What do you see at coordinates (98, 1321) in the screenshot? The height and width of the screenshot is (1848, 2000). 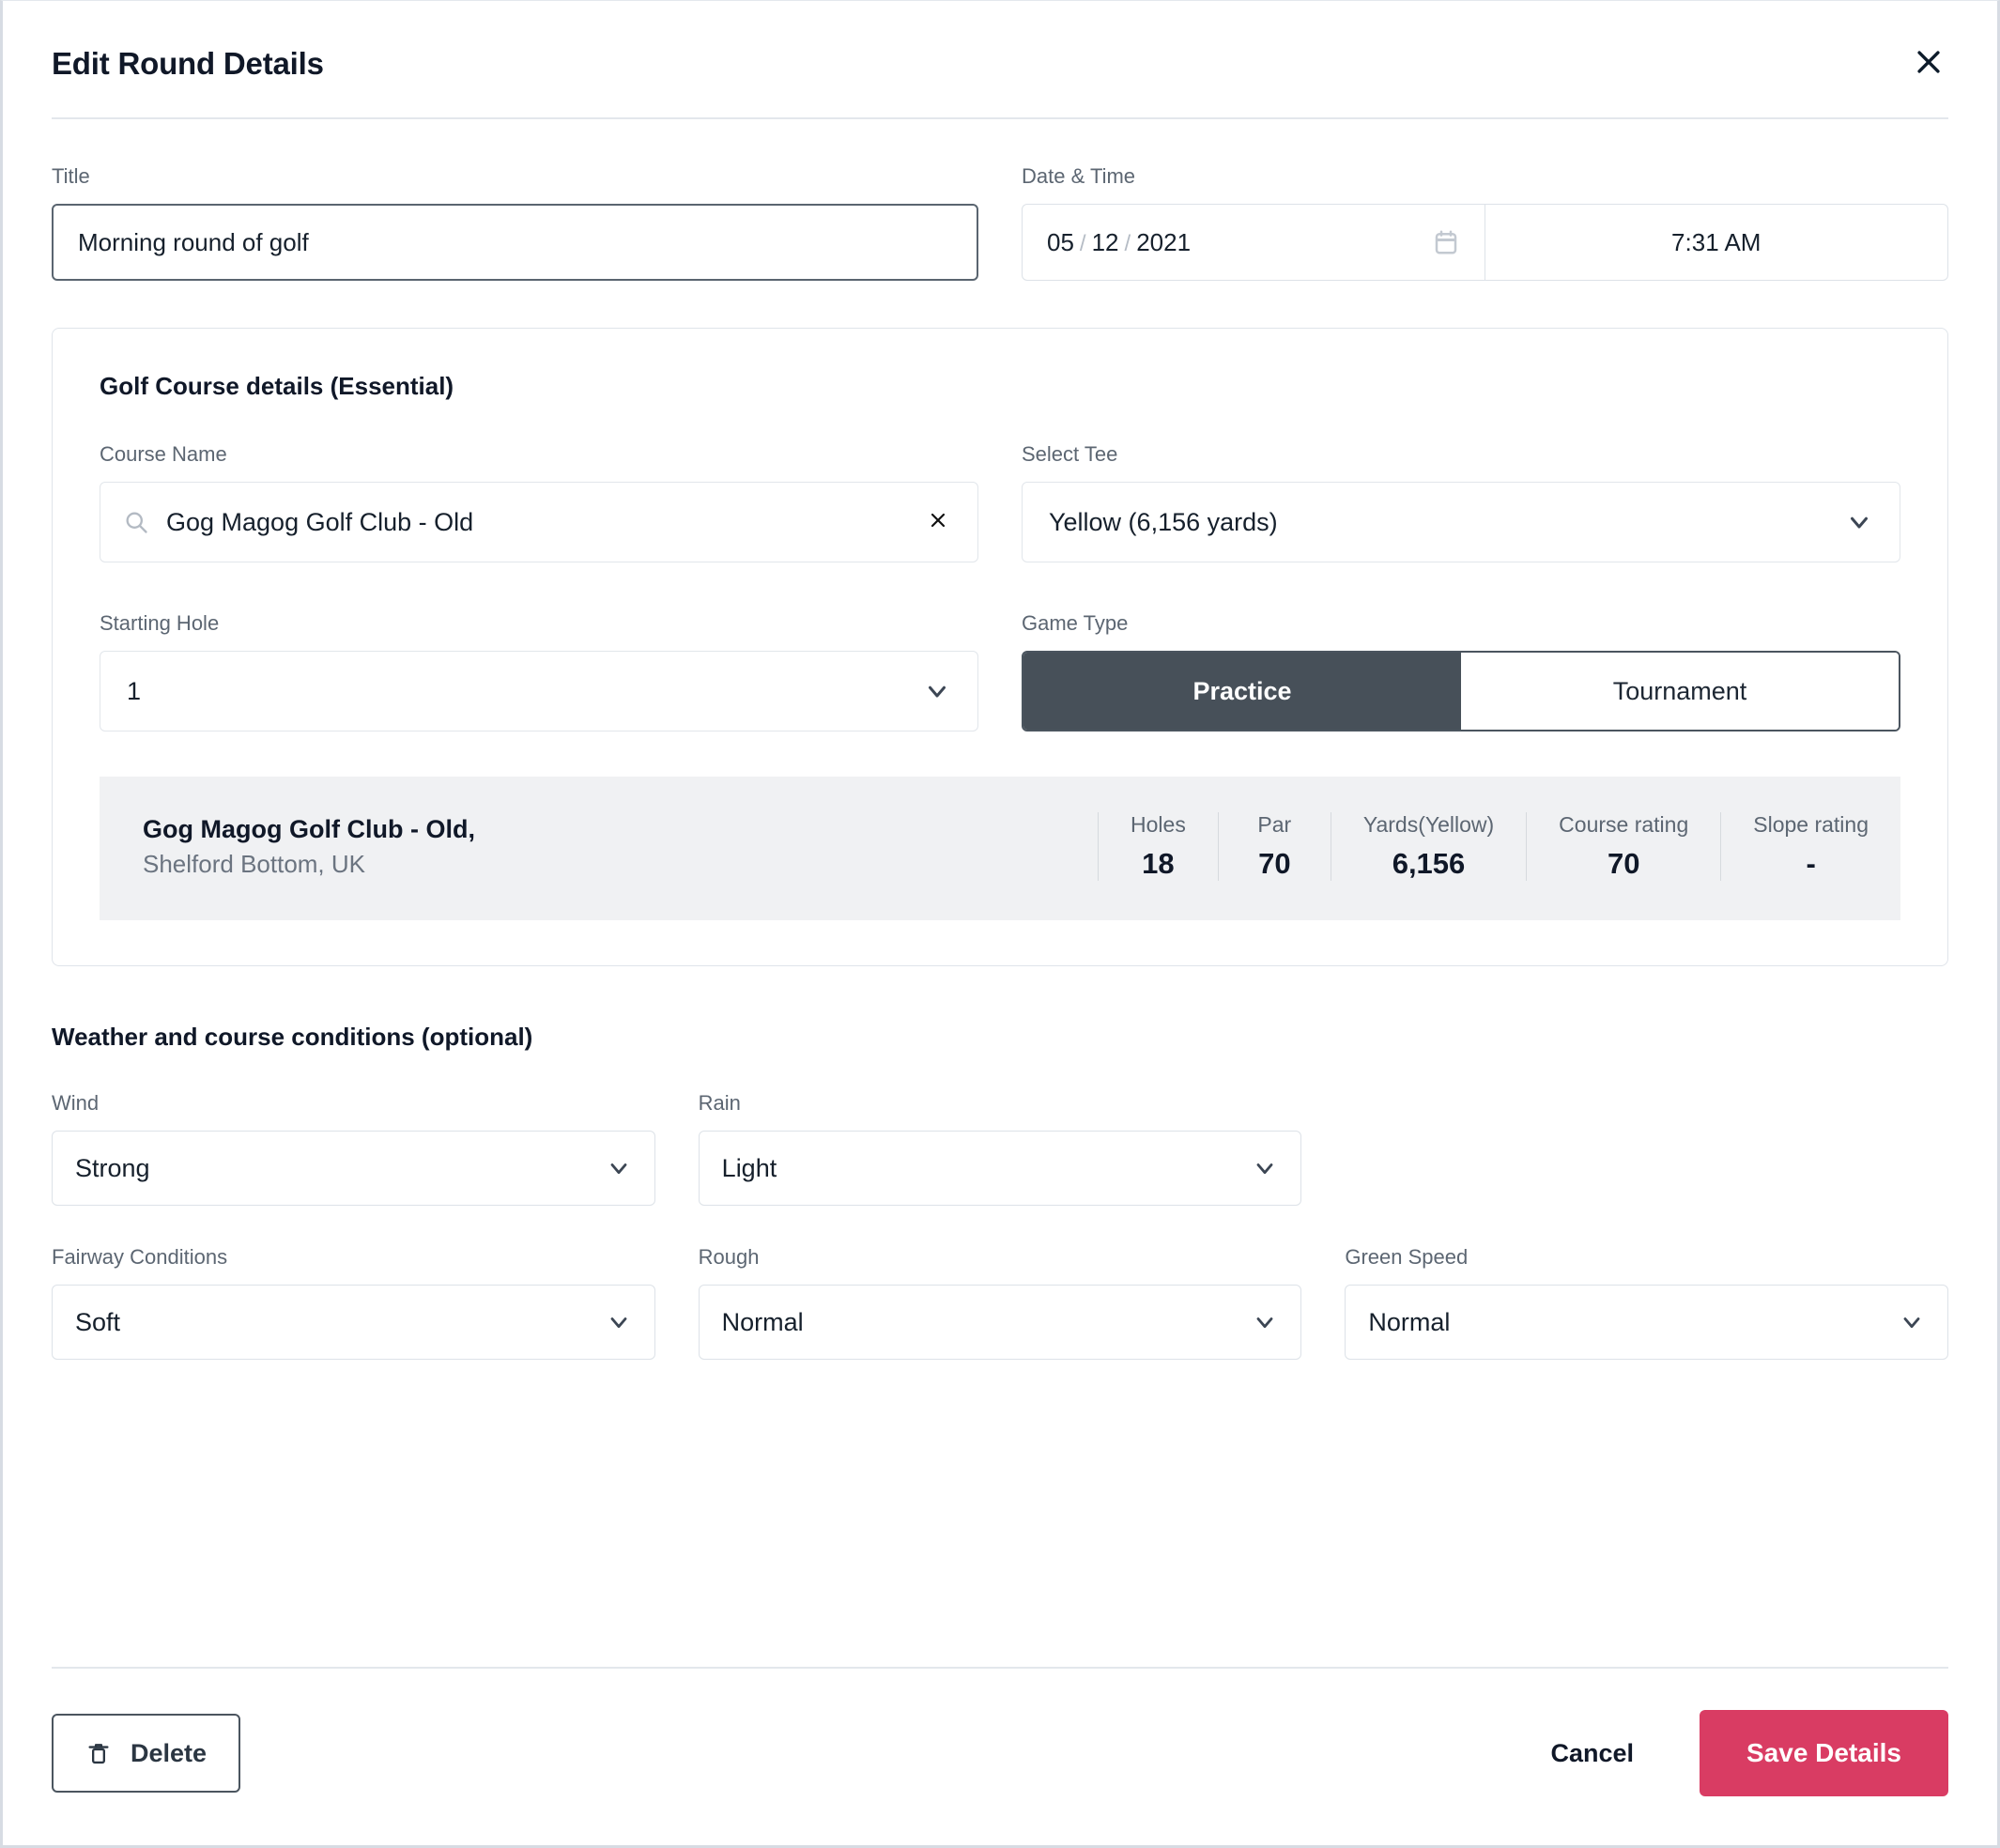 I see `fairway-conditions-value: Soft` at bounding box center [98, 1321].